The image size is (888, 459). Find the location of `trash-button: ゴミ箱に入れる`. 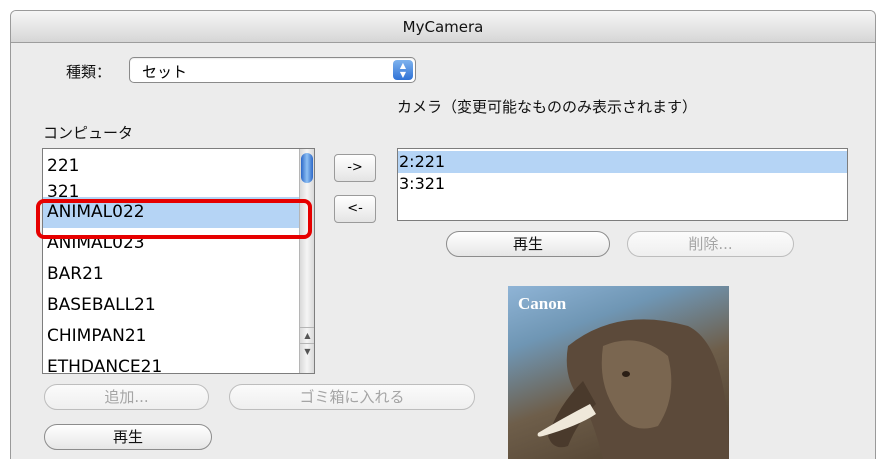

trash-button: ゴミ箱に入れる is located at coordinates (352, 397).